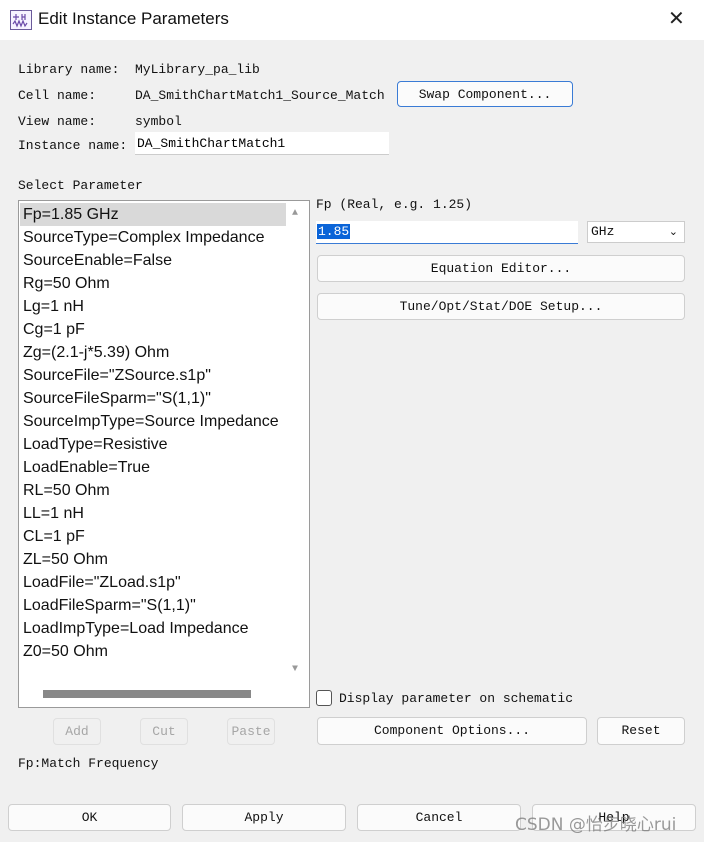 The height and width of the screenshot is (842, 704). Describe the element at coordinates (154, 651) in the screenshot. I see `parameter-list-item: Z0=50 Ohm` at that location.